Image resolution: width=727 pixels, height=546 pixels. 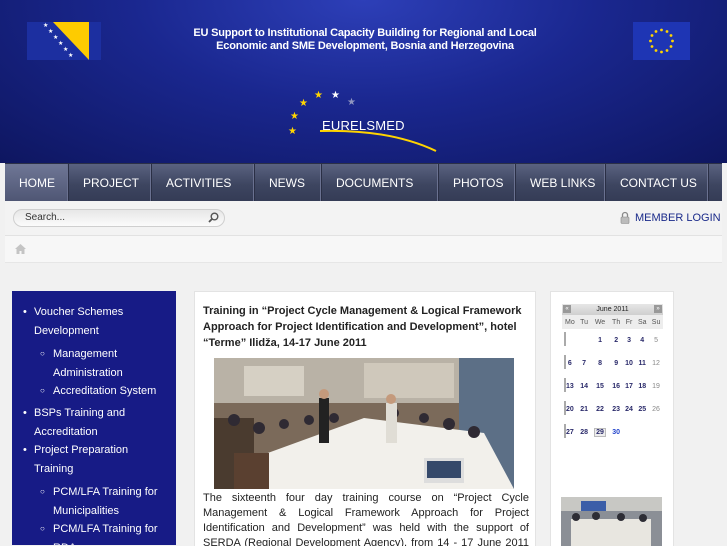 What do you see at coordinates (616, 386) in the screenshot?
I see `calendar-day: 16` at bounding box center [616, 386].